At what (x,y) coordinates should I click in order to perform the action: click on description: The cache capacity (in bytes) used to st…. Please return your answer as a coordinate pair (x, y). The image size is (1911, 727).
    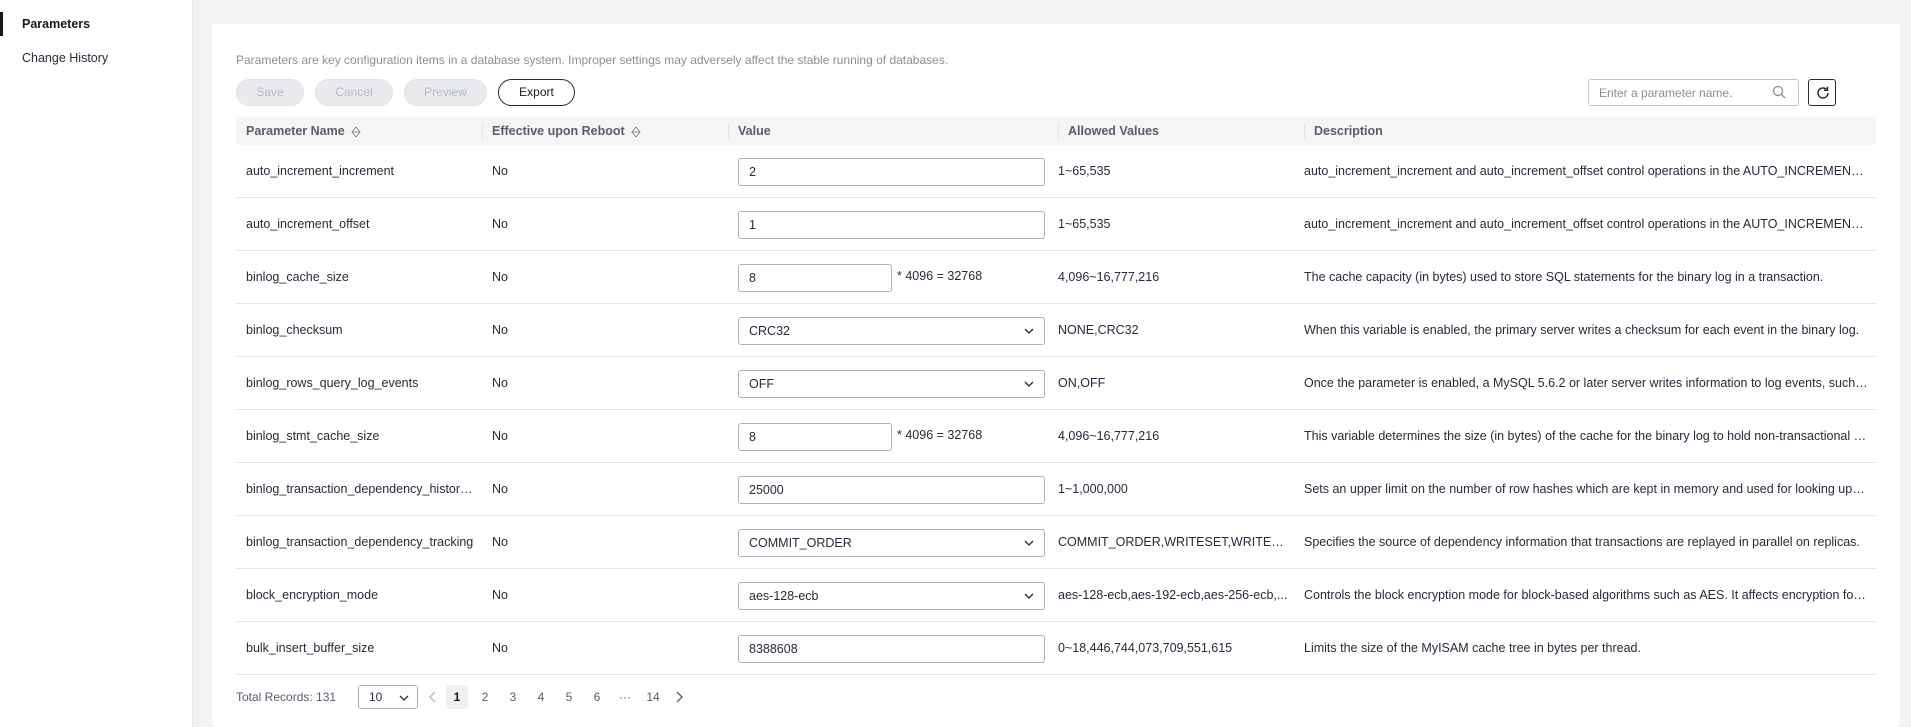
    Looking at the image, I should click on (1564, 277).